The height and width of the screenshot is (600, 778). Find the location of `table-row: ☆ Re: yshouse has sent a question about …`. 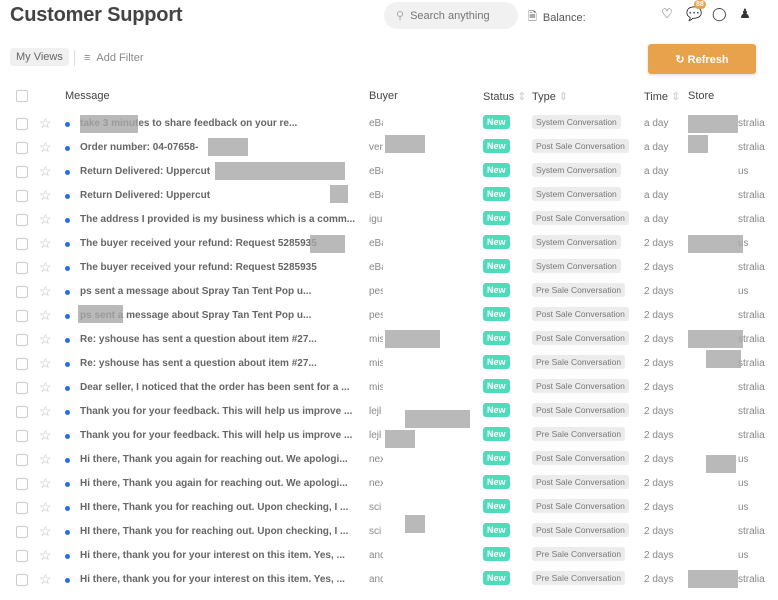

table-row: ☆ Re: yshouse has sent a question about … is located at coordinates (389, 368).